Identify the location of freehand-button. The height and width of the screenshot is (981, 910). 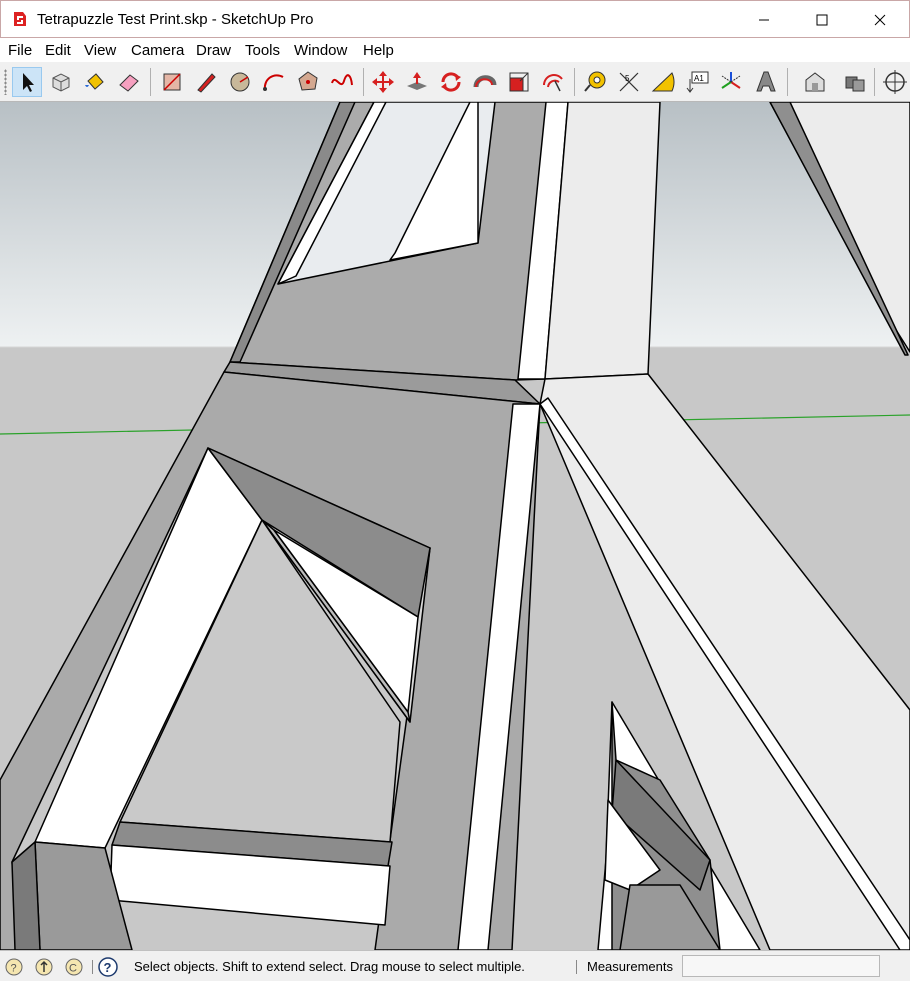
(342, 82).